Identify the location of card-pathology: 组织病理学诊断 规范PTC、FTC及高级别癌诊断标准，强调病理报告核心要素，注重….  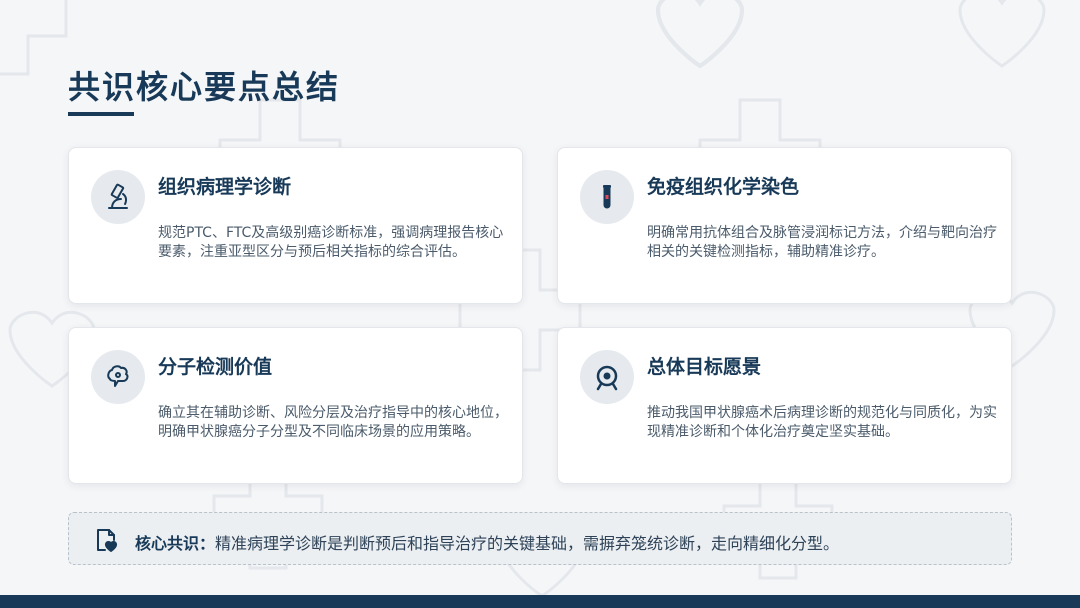
(295, 225).